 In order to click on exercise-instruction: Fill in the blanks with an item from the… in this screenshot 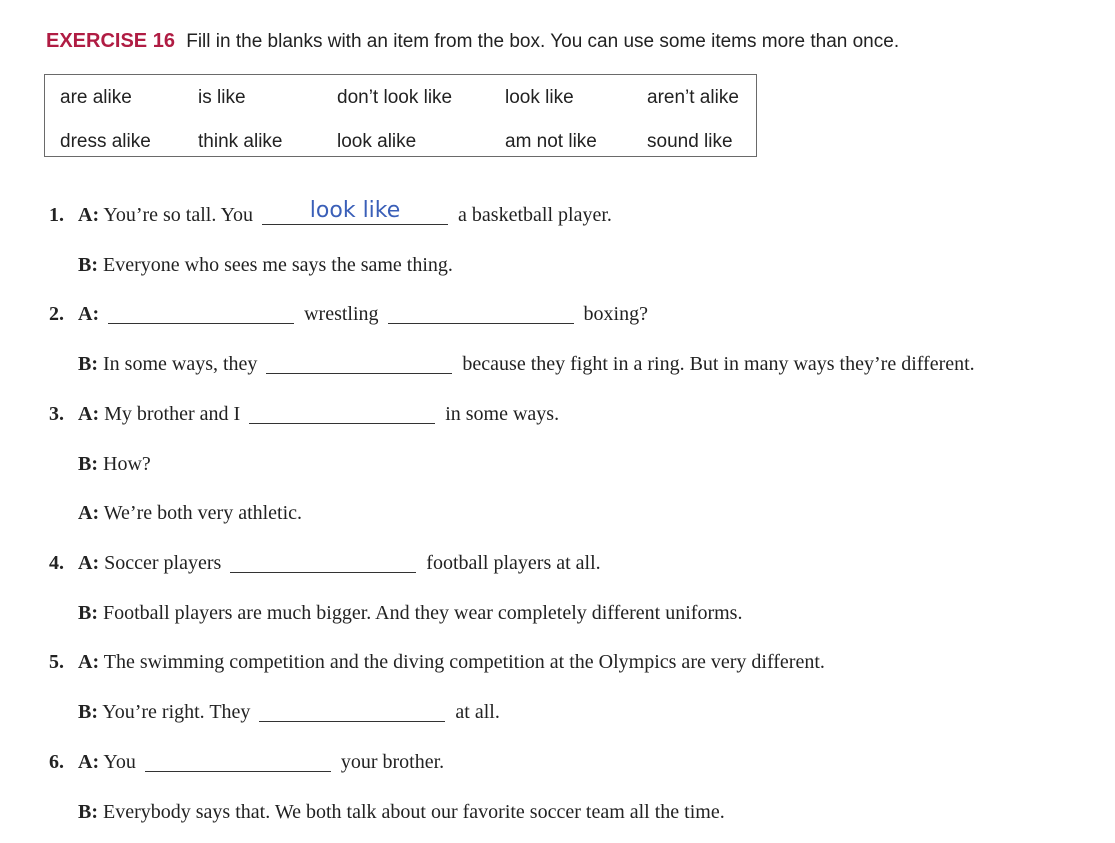, I will do `click(543, 41)`.